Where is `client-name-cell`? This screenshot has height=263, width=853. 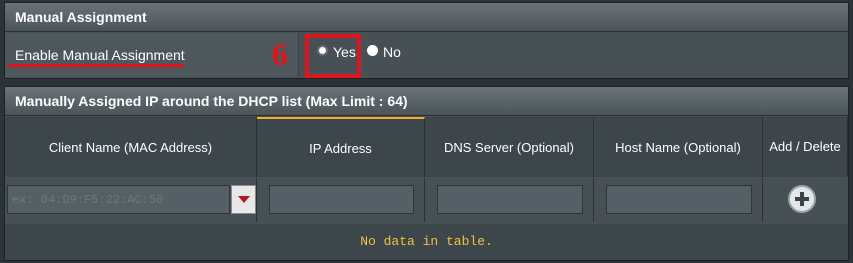
client-name-cell is located at coordinates (131, 200).